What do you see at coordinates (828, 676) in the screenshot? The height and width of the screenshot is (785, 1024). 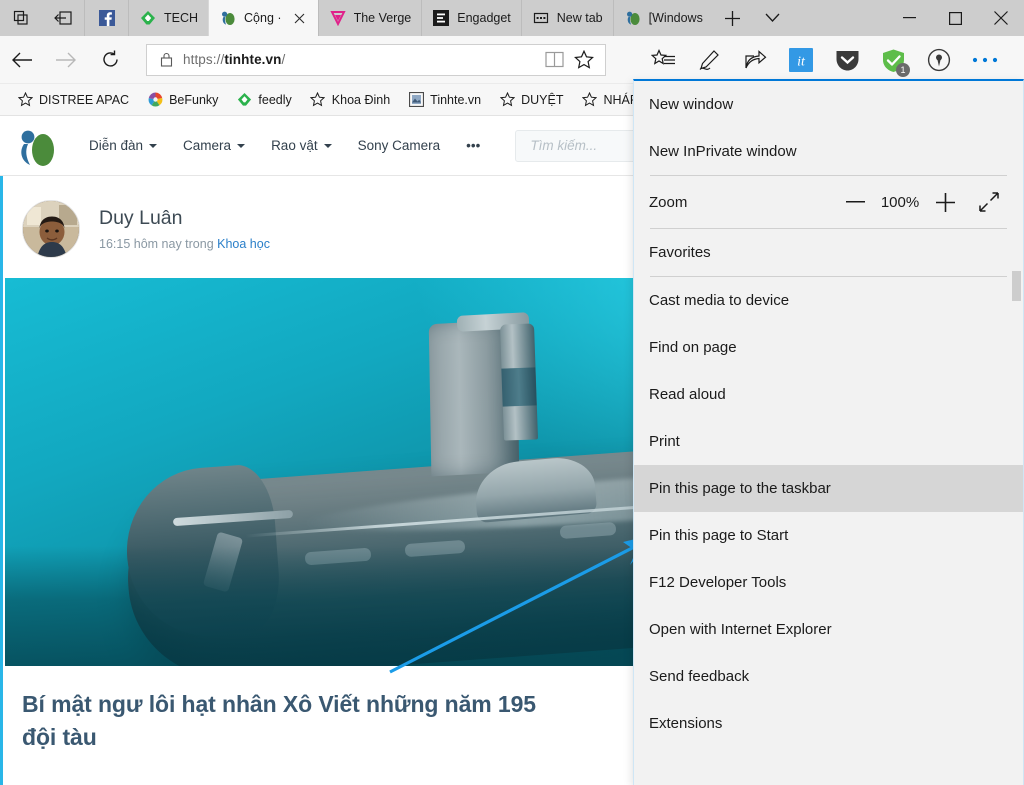 I see `menu-item-send-feedback: Send feedback` at bounding box center [828, 676].